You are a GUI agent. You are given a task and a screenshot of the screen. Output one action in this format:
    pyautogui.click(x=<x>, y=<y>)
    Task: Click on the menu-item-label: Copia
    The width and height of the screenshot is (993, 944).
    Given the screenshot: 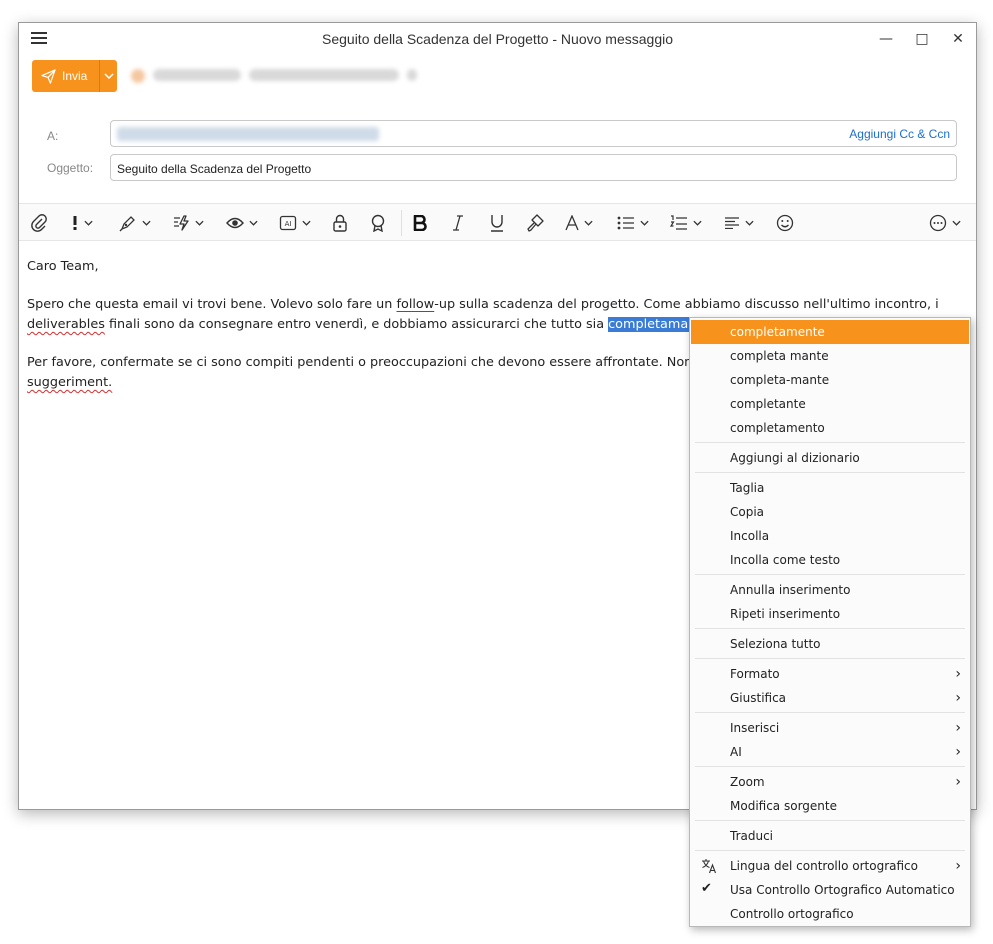 What is the action you would take?
    pyautogui.click(x=747, y=512)
    